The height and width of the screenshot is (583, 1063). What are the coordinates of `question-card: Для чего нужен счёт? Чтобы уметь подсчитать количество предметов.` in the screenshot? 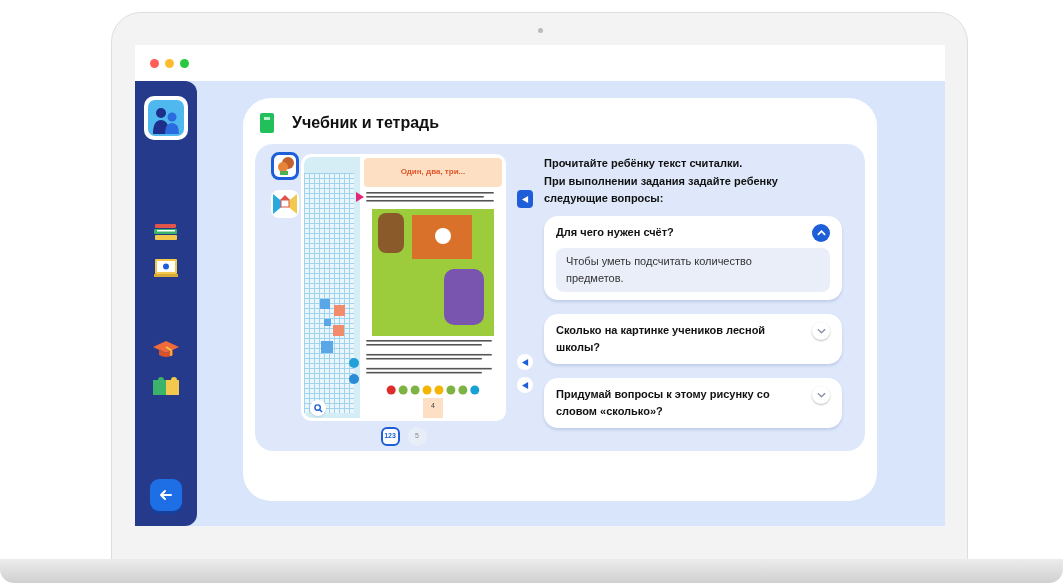 It's located at (693, 257).